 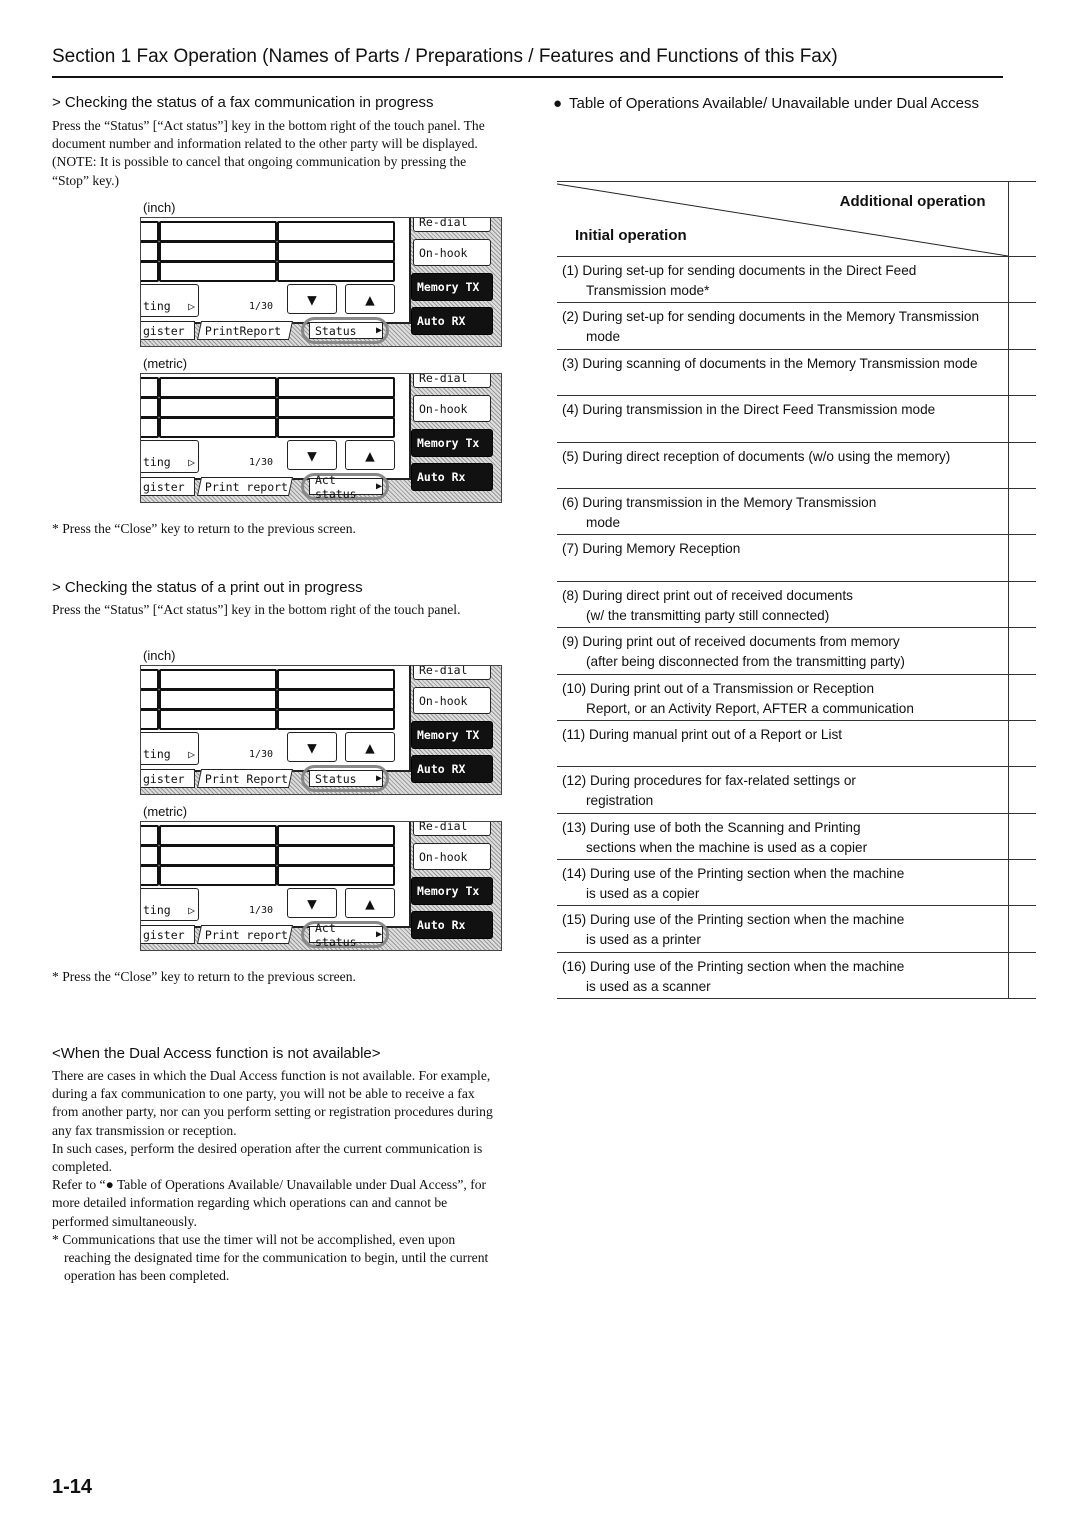 What do you see at coordinates (346, 778) in the screenshot?
I see `status-key: Status ▶` at bounding box center [346, 778].